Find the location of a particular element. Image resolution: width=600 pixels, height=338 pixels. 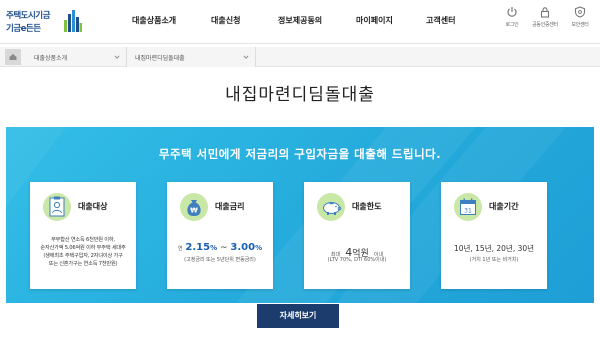

breadcrumb: 대출상품소개 내집마련디딤돌대출 is located at coordinates (300, 57).